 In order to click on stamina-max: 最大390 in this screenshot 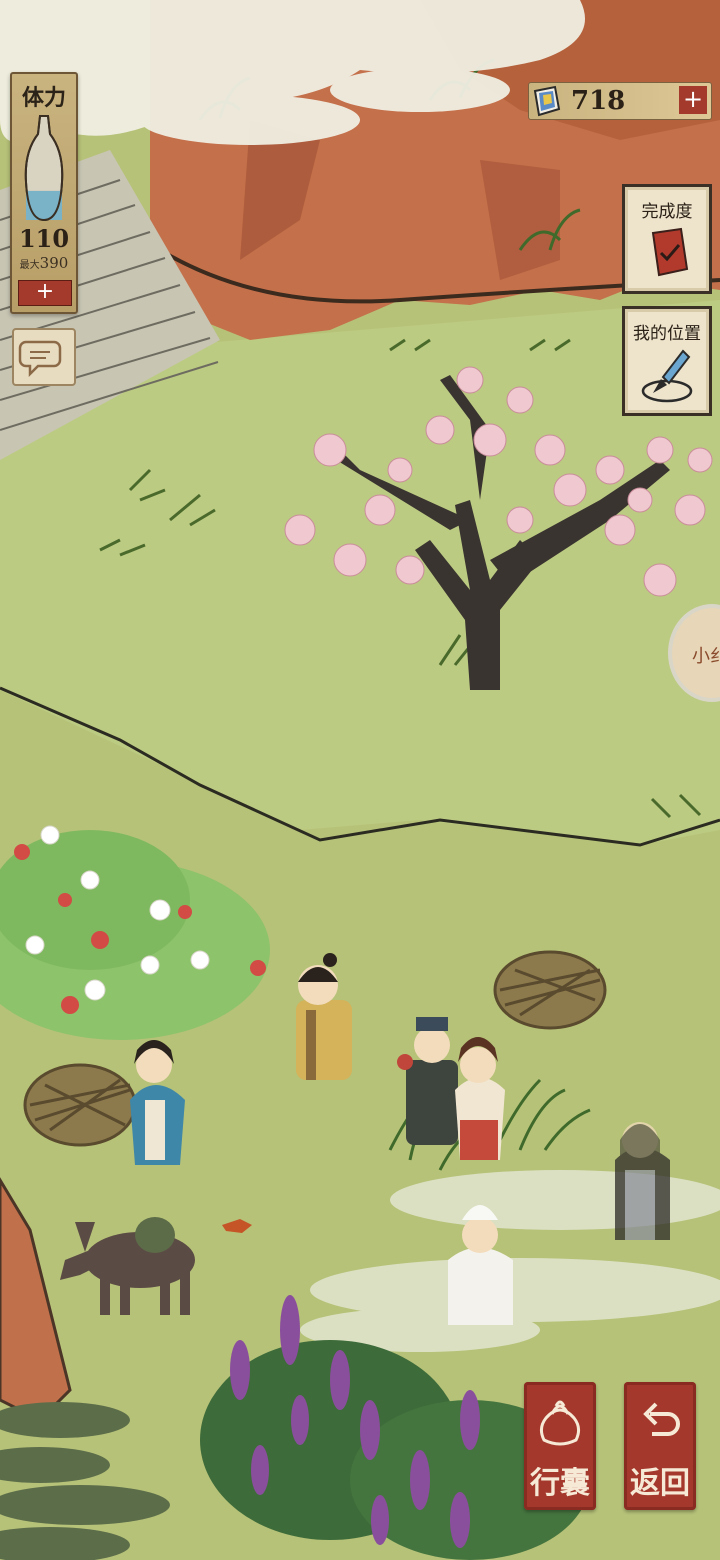, I will do `click(44, 263)`.